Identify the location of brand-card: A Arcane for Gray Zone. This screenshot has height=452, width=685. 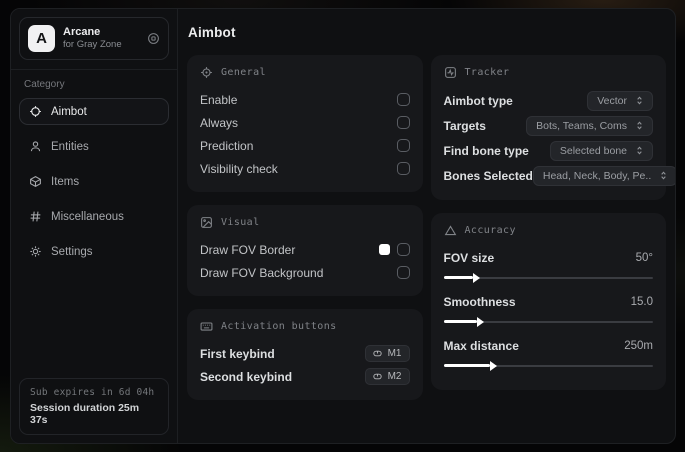
(94, 38).